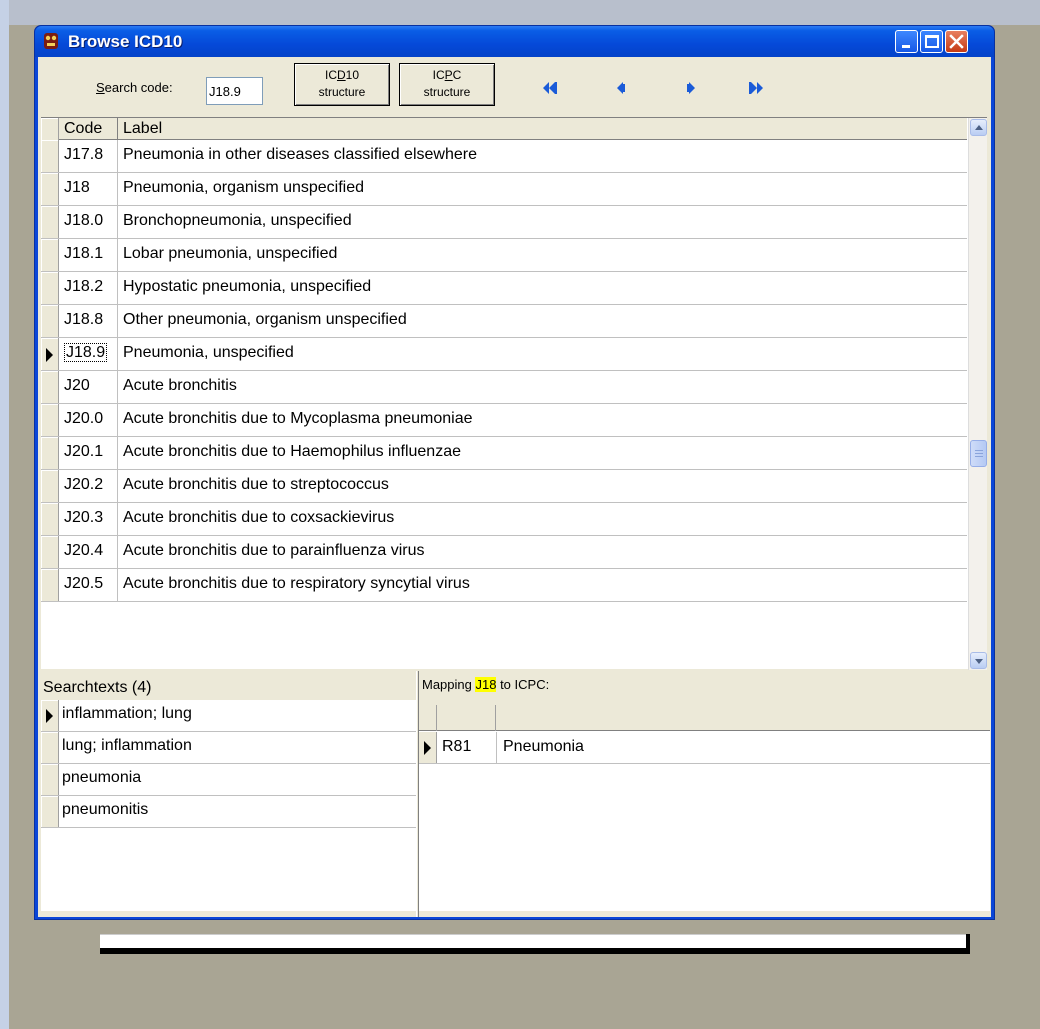 This screenshot has height=1029, width=1040. Describe the element at coordinates (704, 688) in the screenshot. I see `mapping-header: Mapping J18 to ICPC:` at that location.